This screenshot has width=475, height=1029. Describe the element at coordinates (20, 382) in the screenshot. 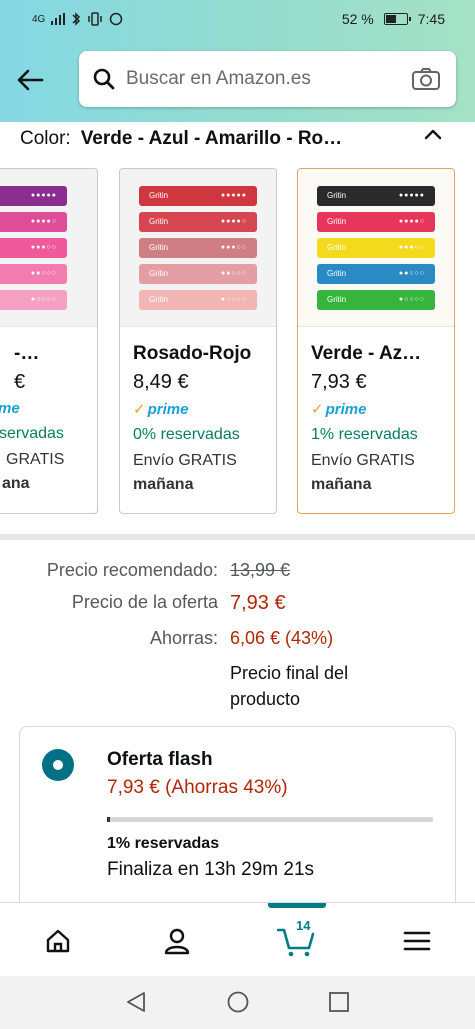

I see `variant-price: €` at that location.